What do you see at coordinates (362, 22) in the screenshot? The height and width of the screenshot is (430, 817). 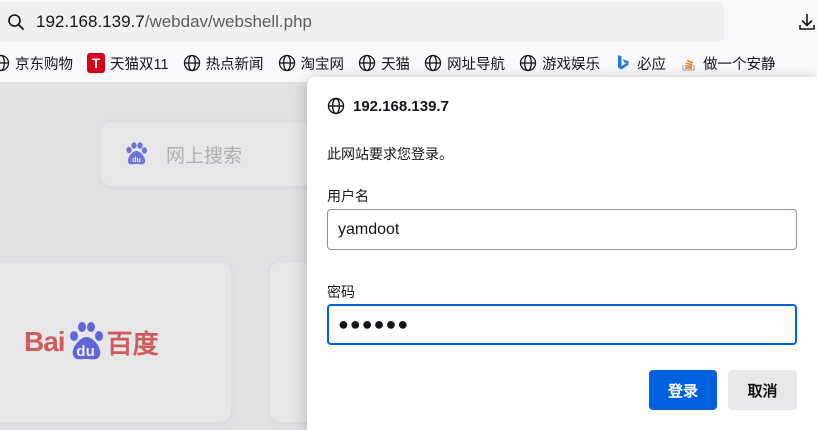 I see `address-bar: 192.168.139.7/webdav/webshell.php` at bounding box center [362, 22].